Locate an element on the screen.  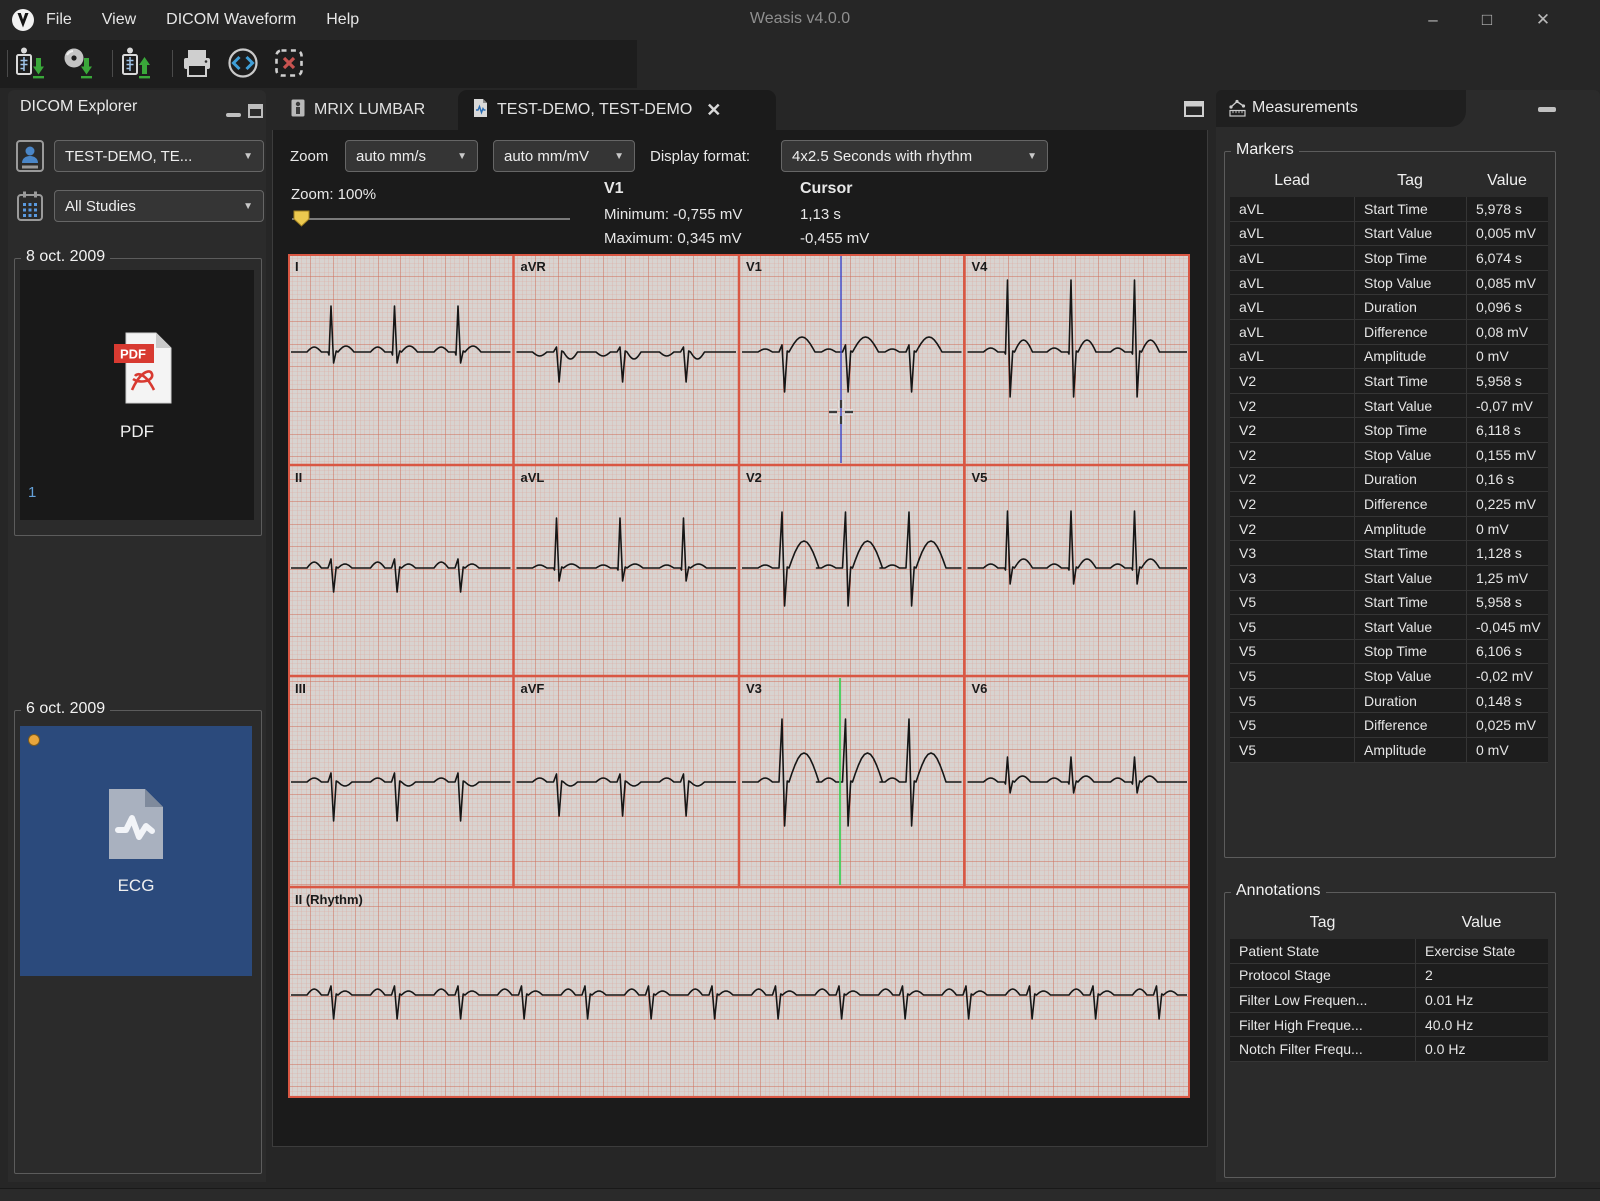
study-select-value: All Studies is located at coordinates (100, 206).